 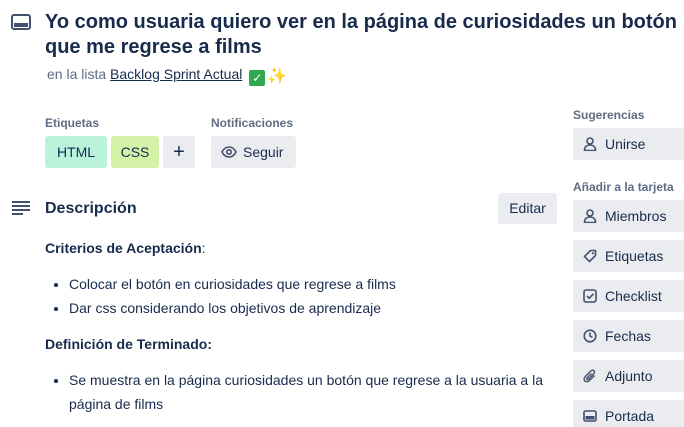 What do you see at coordinates (128, 344) in the screenshot?
I see `done-title: Definición de Terminado:` at bounding box center [128, 344].